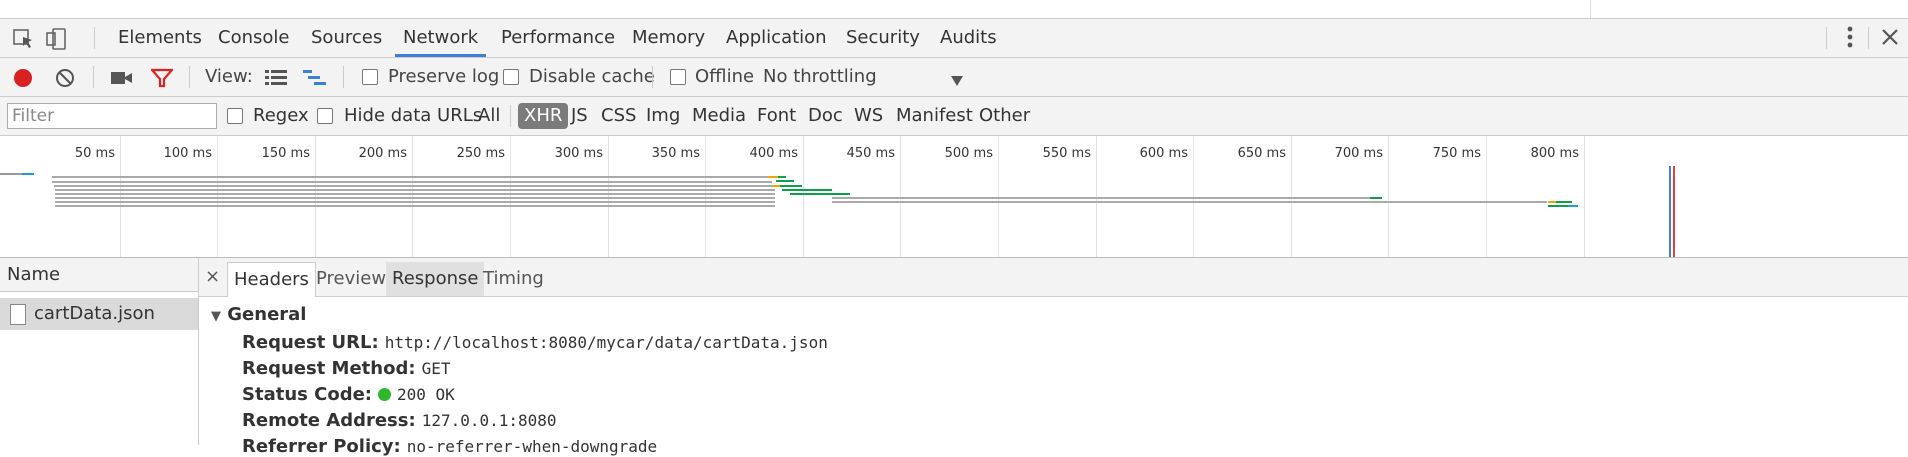 The image size is (1908, 457). Describe the element at coordinates (543, 116) in the screenshot. I see `filter-type-xhr: XHR` at that location.